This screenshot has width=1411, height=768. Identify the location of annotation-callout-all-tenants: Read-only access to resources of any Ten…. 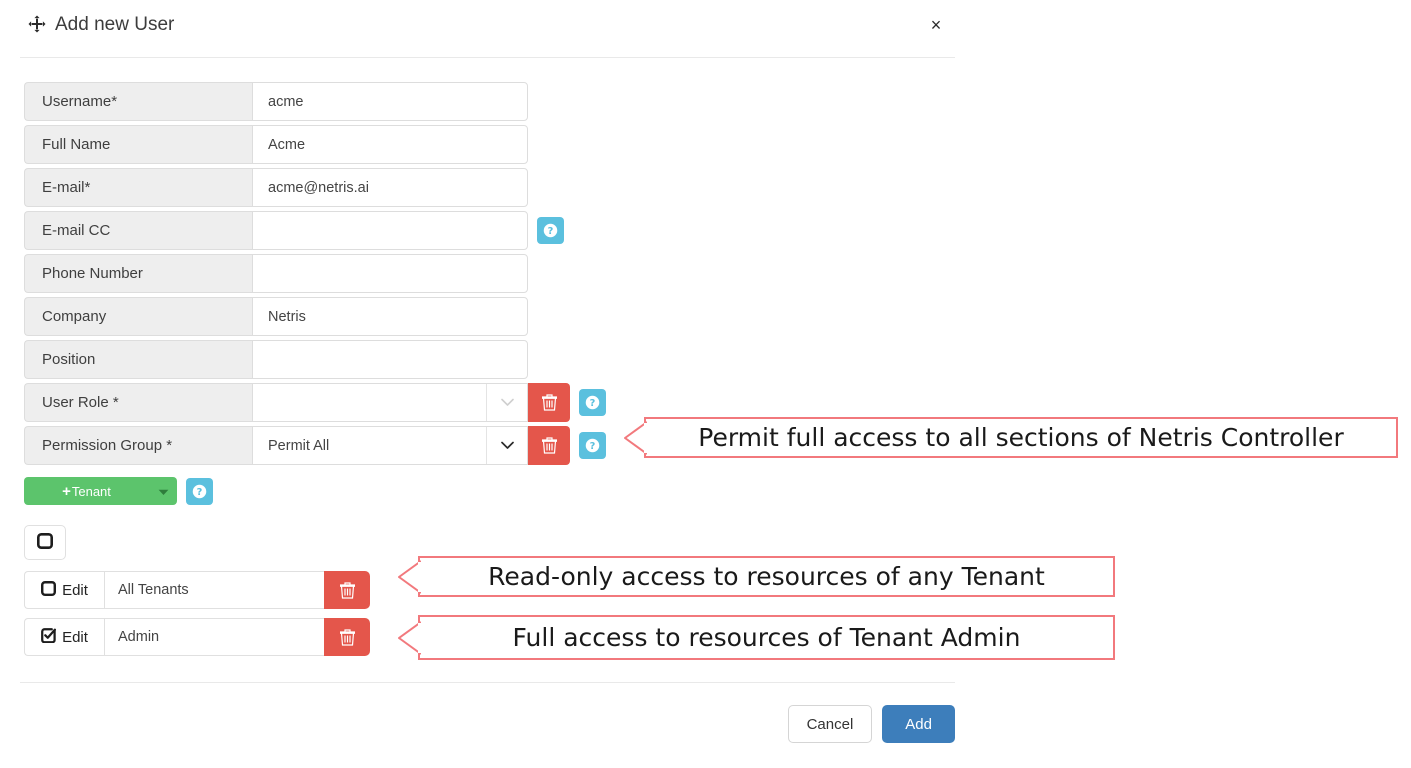
(756, 576).